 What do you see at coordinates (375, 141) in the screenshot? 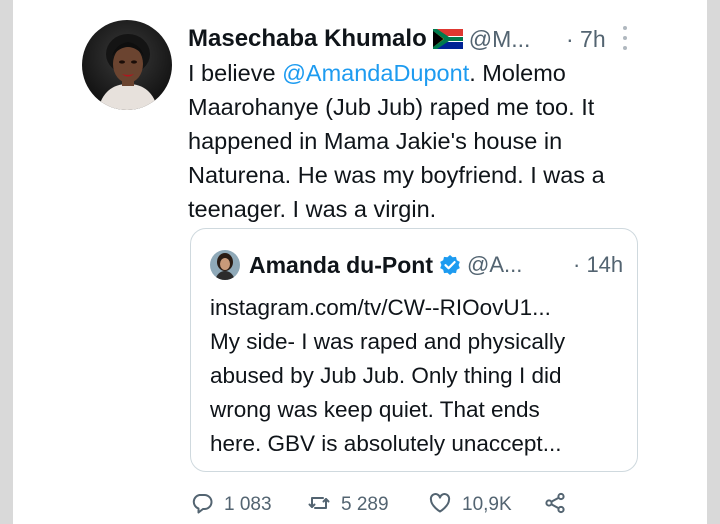
I see `tweet-text-line: happened in Mama Jakie's house in` at bounding box center [375, 141].